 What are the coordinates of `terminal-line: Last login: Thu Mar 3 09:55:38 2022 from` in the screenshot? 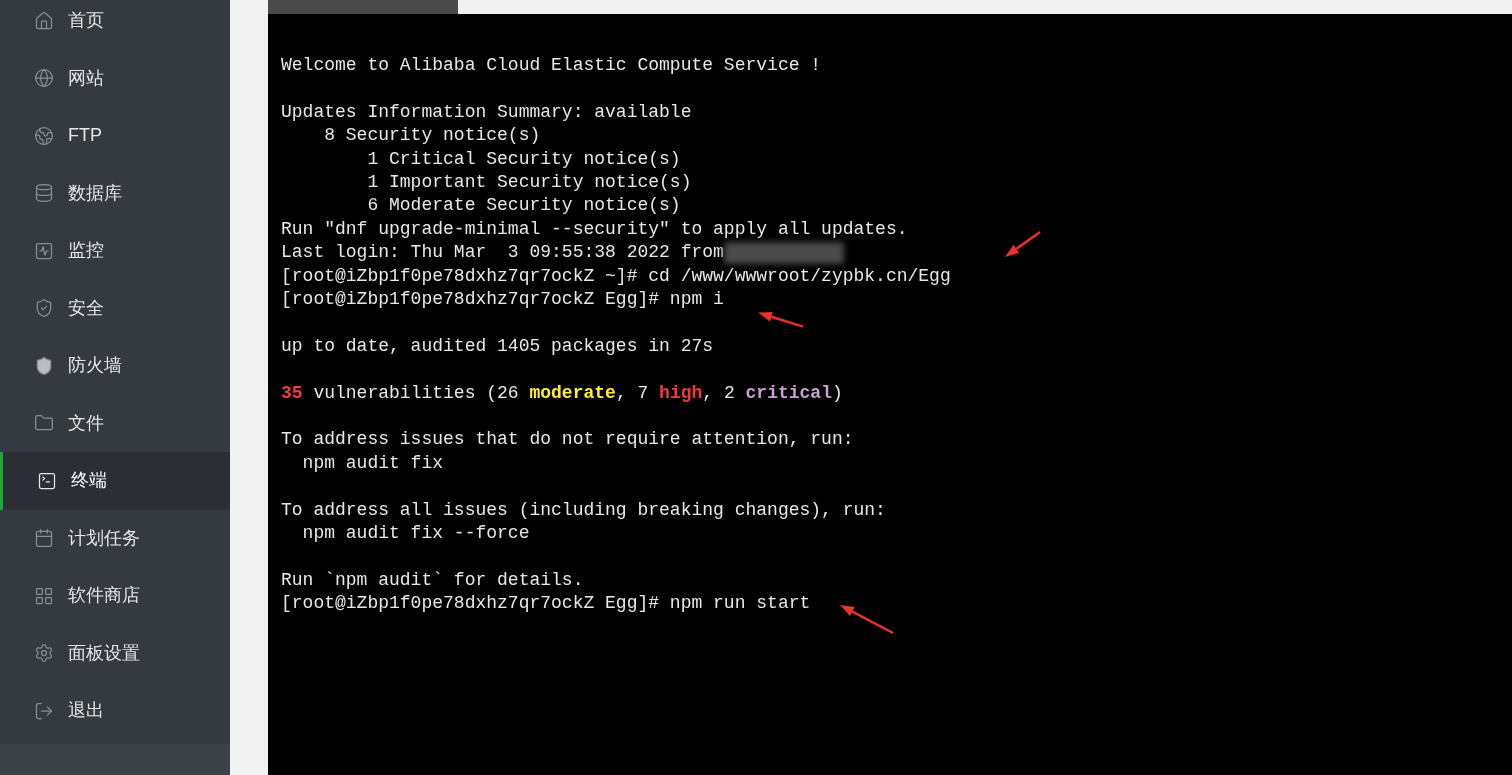 It's located at (502, 253).